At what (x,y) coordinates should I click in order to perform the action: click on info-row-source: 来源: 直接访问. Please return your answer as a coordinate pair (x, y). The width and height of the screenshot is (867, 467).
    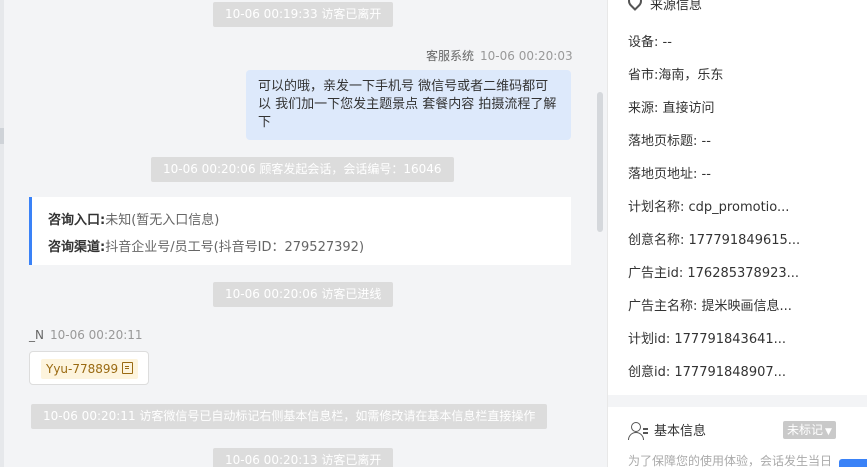
    Looking at the image, I should click on (671, 106).